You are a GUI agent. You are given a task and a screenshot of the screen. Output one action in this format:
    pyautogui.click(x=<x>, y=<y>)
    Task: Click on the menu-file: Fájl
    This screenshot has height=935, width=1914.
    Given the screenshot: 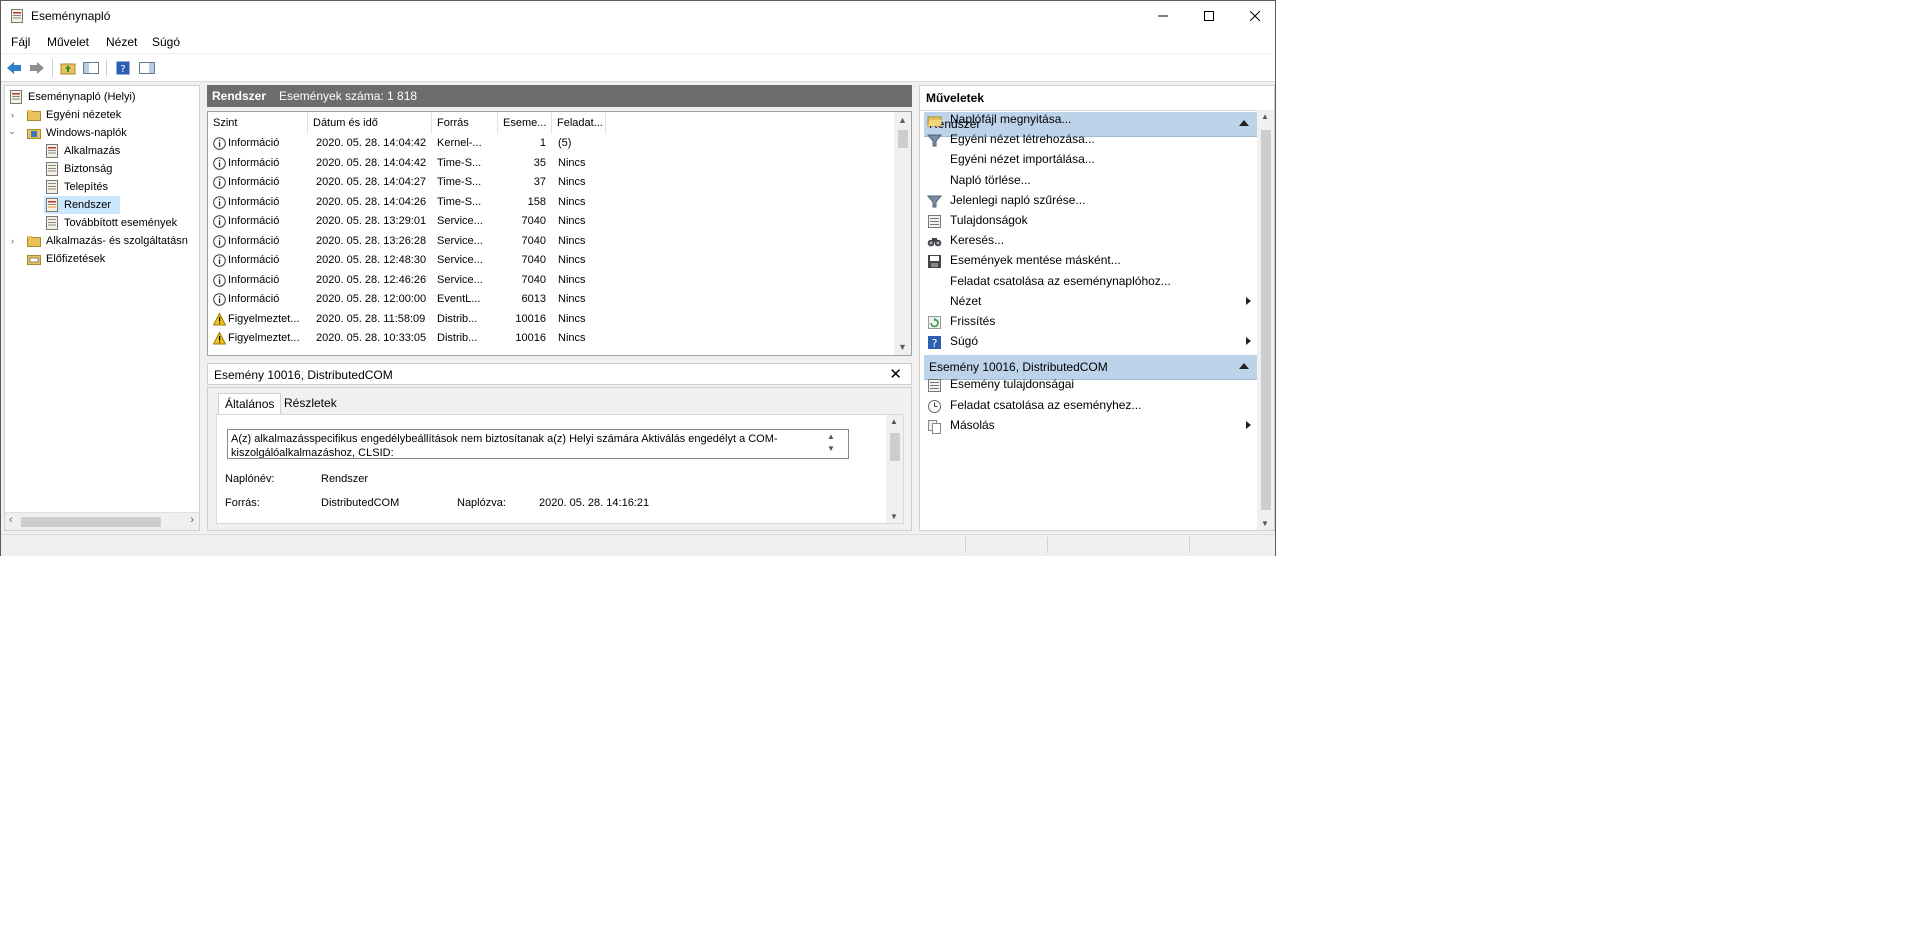 What is the action you would take?
    pyautogui.click(x=20, y=42)
    